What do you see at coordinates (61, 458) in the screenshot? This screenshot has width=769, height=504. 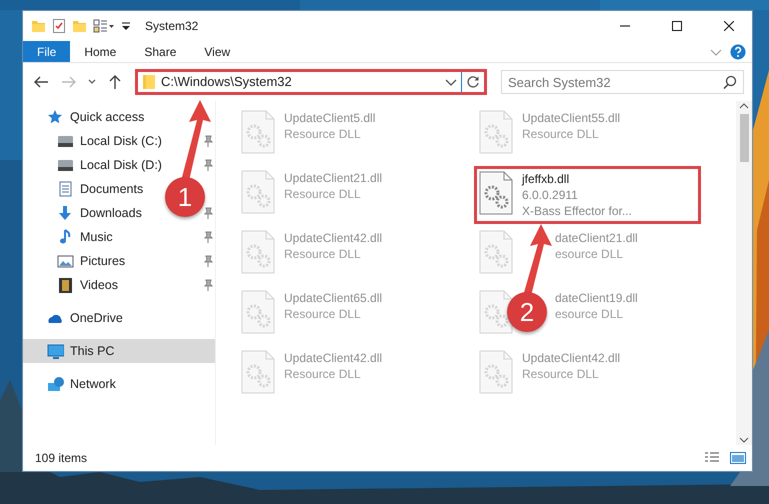 I see `item-count: 109 items` at bounding box center [61, 458].